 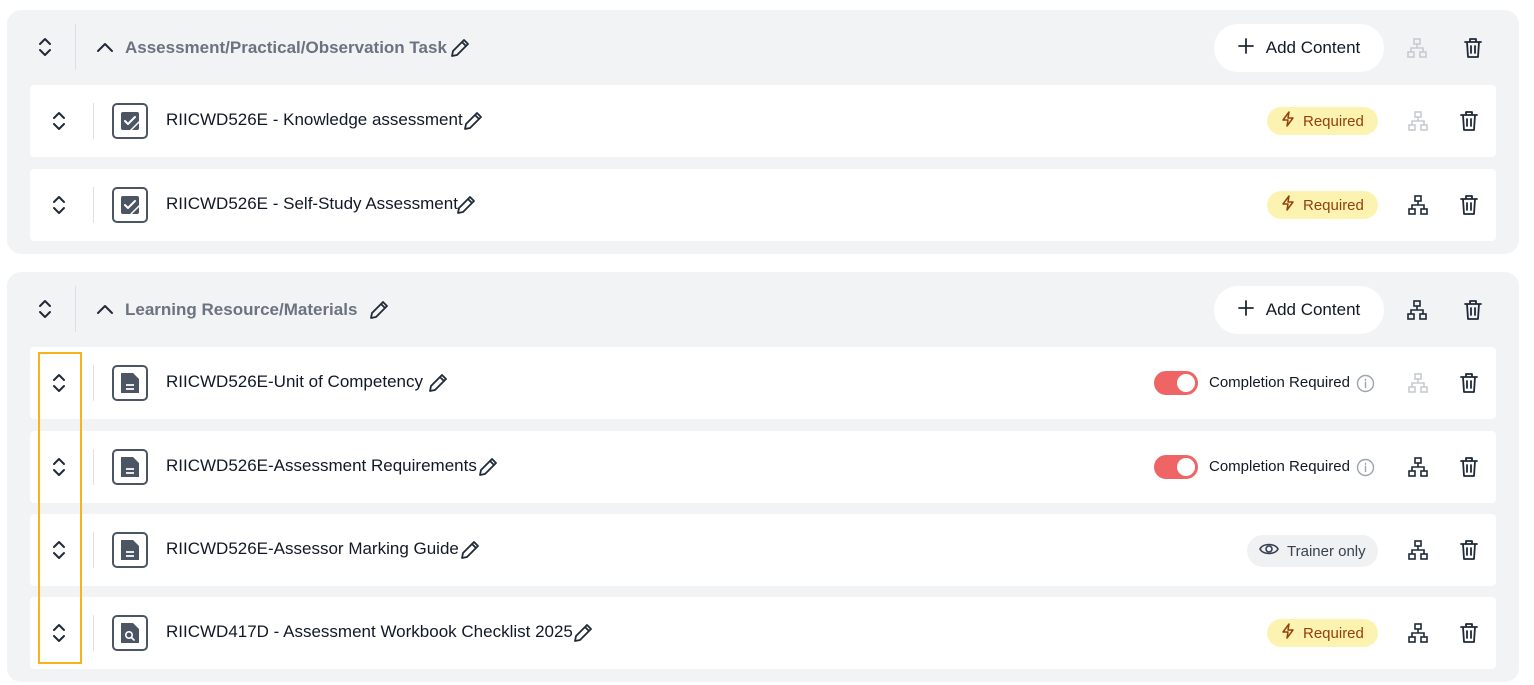 I want to click on trainer-only-badge: Trainer only, so click(x=1312, y=551).